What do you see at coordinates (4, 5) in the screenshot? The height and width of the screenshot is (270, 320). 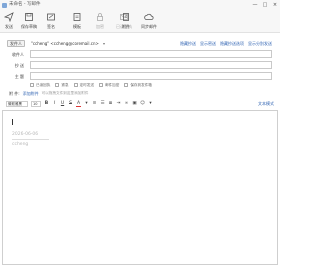 I see `app-icon` at bounding box center [4, 5].